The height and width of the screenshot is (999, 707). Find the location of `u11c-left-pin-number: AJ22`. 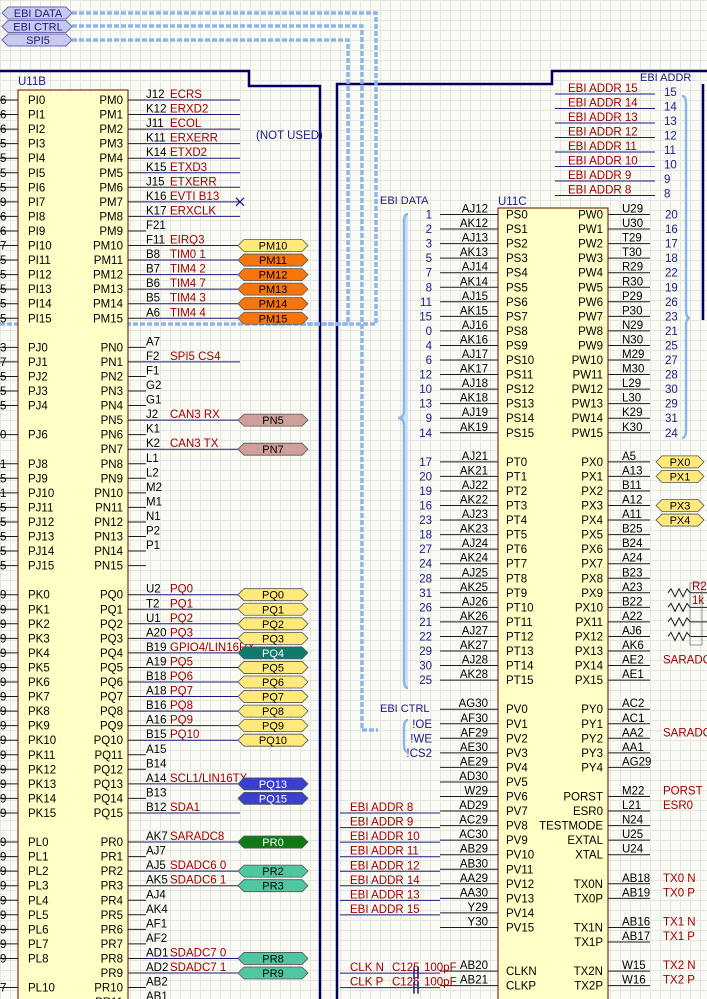

u11c-left-pin-number: AJ22 is located at coordinates (475, 486).